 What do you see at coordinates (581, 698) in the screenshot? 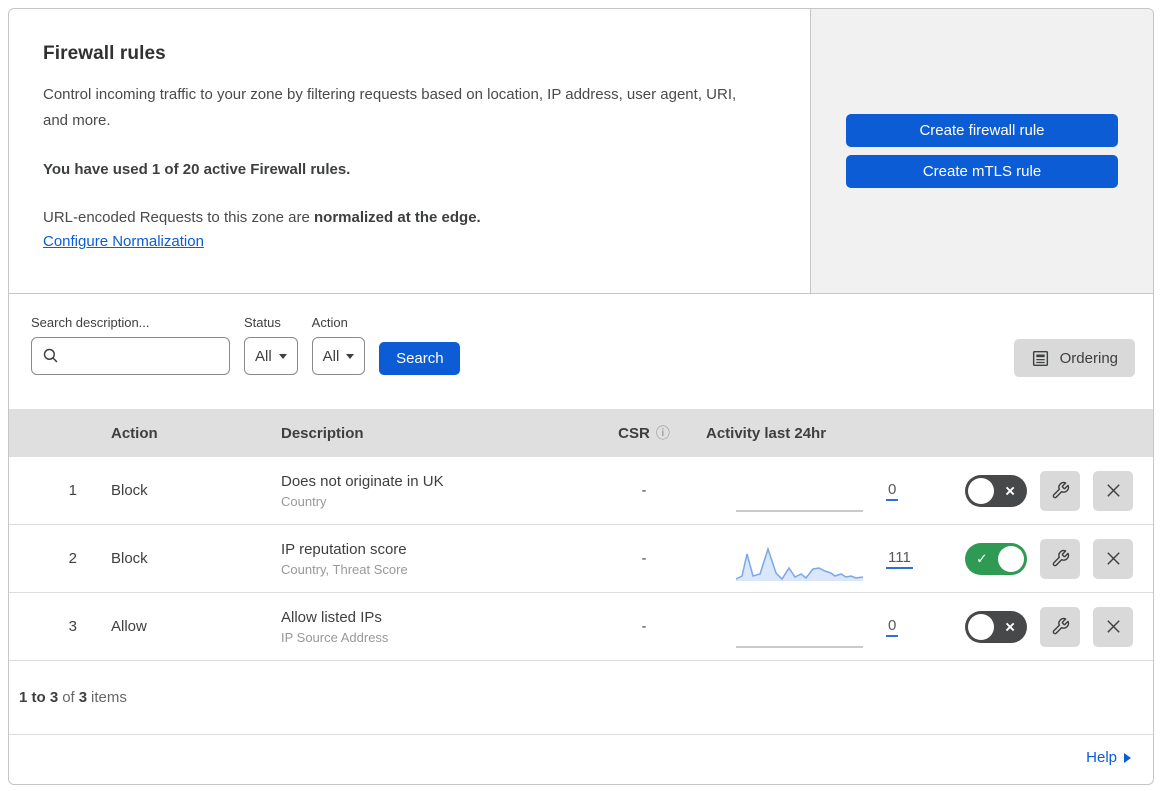
I see `pagination-summary: 1 to 3 of 3 items` at bounding box center [581, 698].